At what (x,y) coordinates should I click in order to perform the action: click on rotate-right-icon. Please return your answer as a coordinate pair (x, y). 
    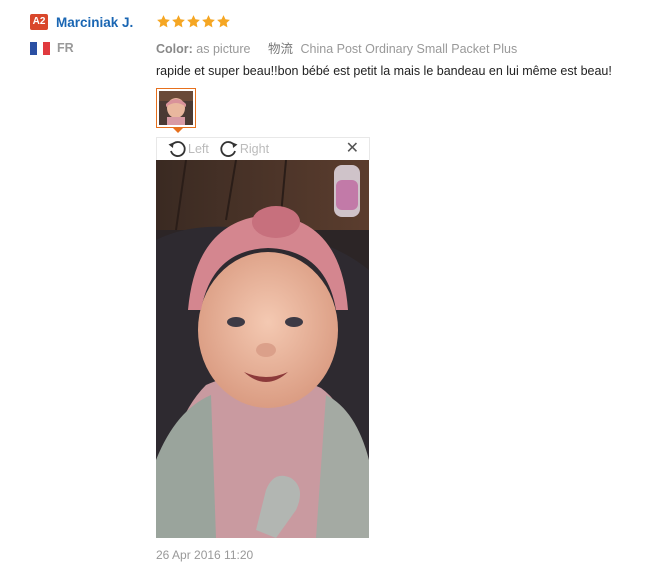
    Looking at the image, I should click on (229, 149).